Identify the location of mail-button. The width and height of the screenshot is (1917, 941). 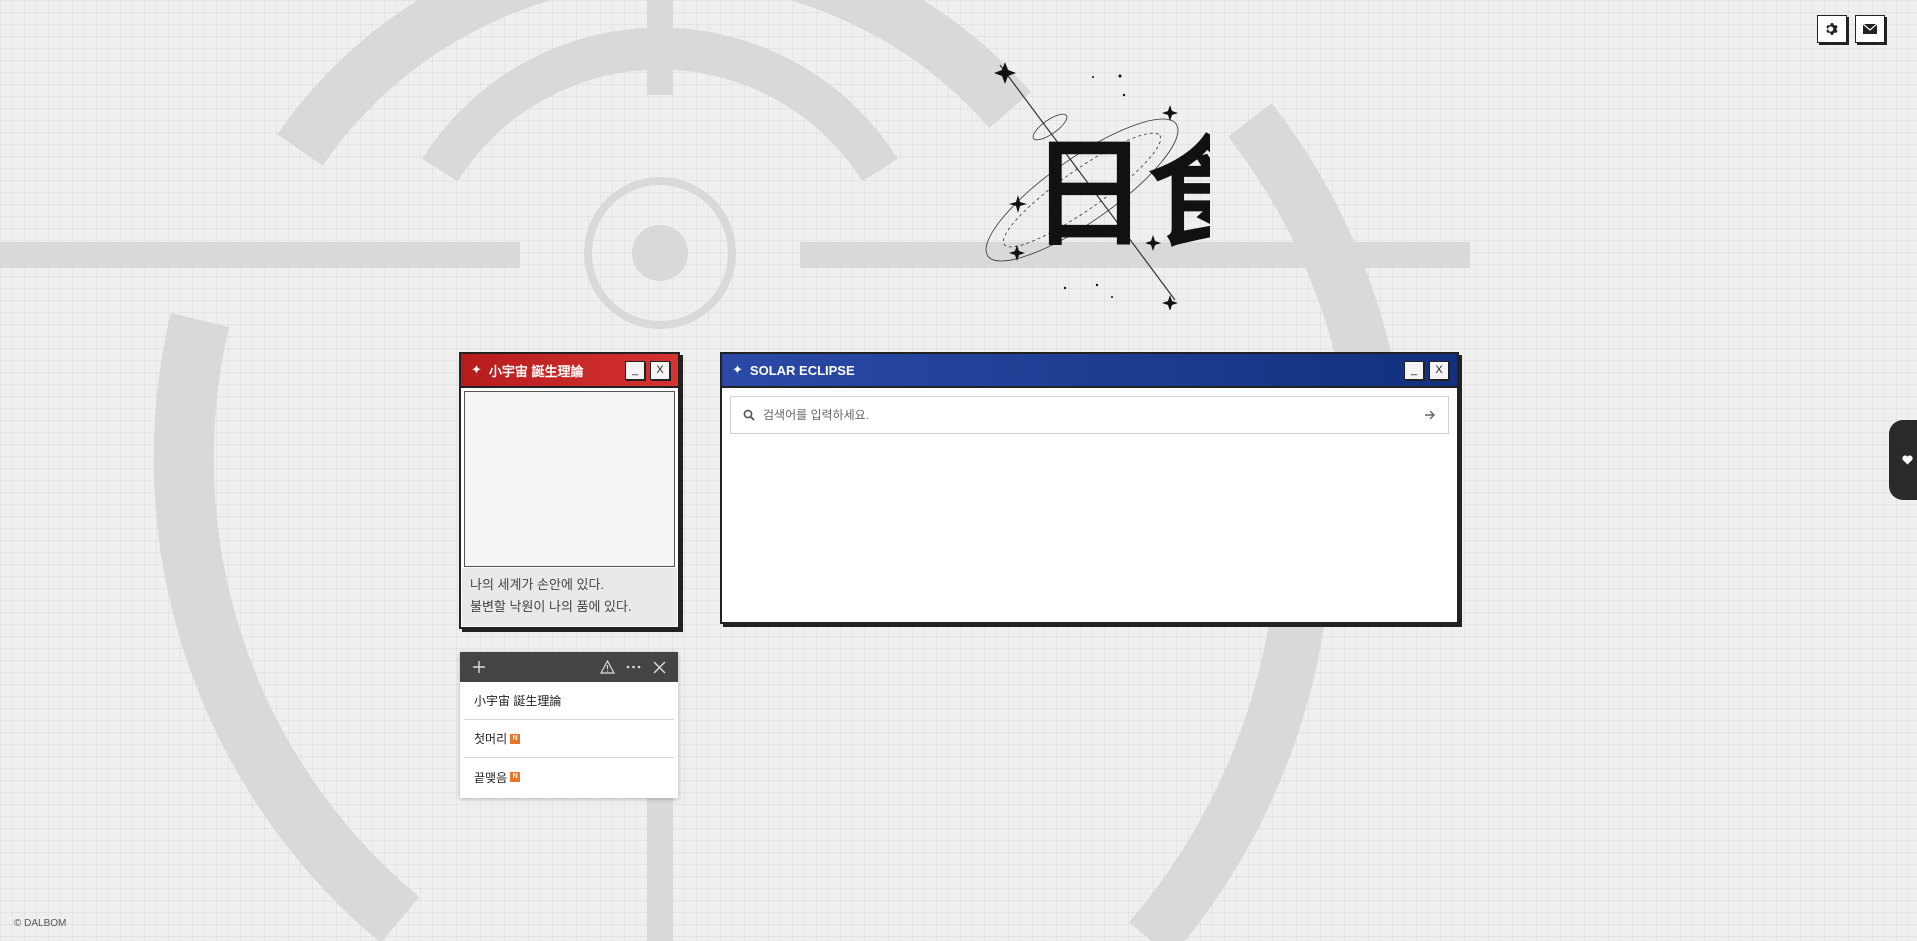
(1870, 29).